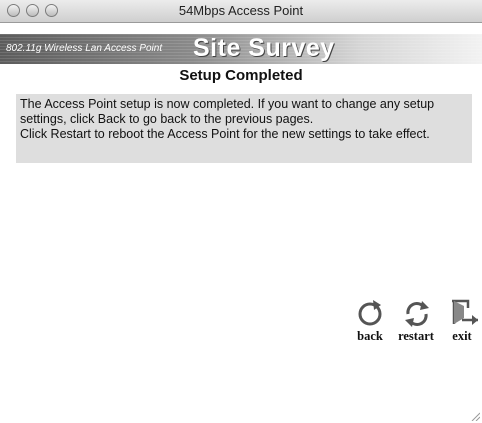  Describe the element at coordinates (465, 312) in the screenshot. I see `exit-door-icon` at that location.